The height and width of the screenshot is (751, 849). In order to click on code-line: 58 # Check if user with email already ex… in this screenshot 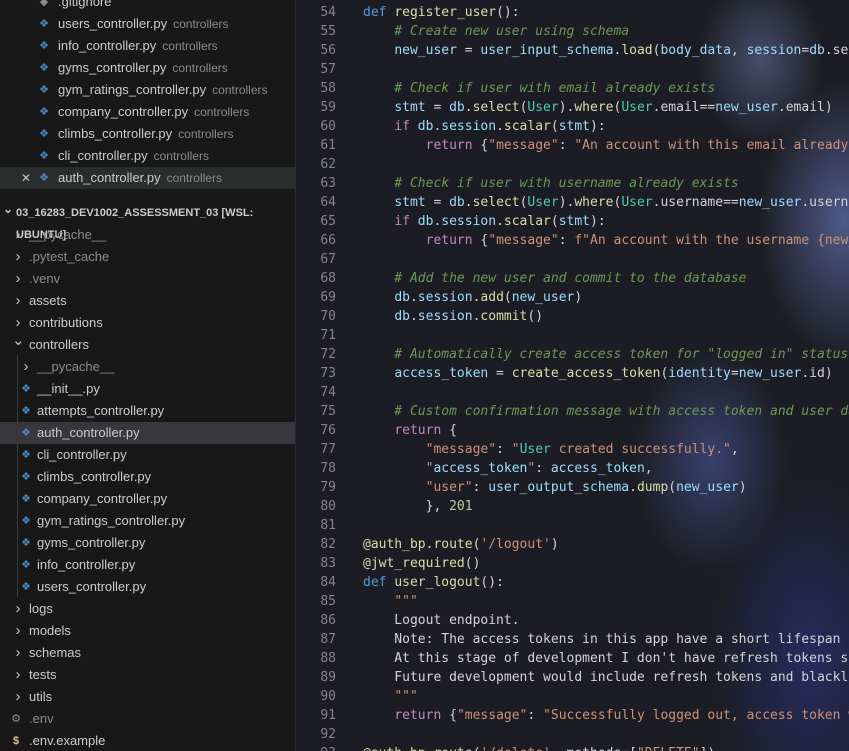, I will do `click(572, 88)`.